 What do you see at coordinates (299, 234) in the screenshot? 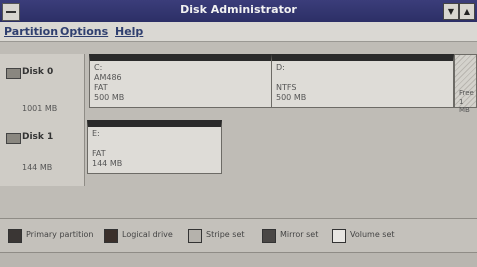
I see `legend-label: Mirror set` at bounding box center [299, 234].